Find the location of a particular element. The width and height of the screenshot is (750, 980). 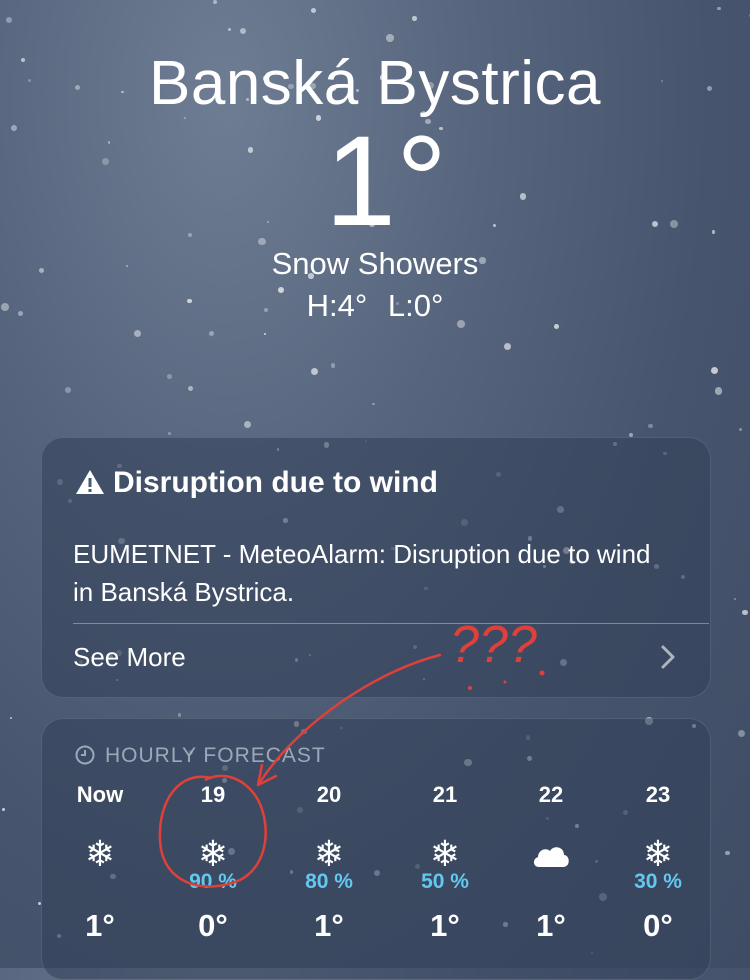

annotation-arrow is located at coordinates (349, 720).